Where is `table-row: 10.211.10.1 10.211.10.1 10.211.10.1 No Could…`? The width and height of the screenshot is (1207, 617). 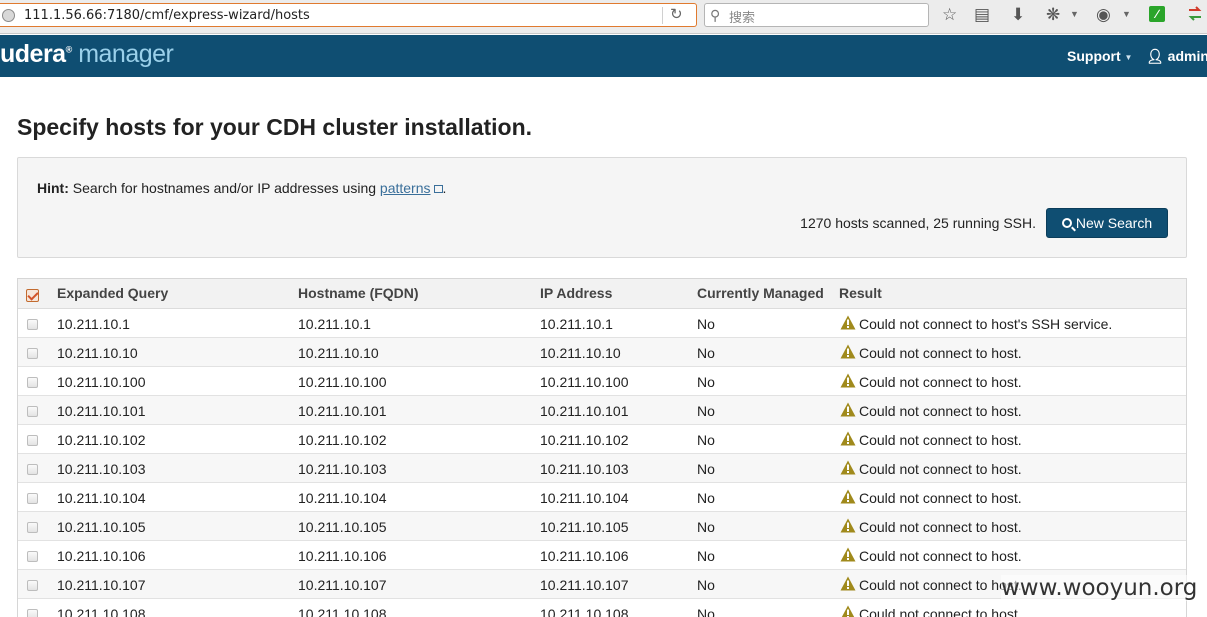 table-row: 10.211.10.1 10.211.10.1 10.211.10.1 No Could… is located at coordinates (602, 323).